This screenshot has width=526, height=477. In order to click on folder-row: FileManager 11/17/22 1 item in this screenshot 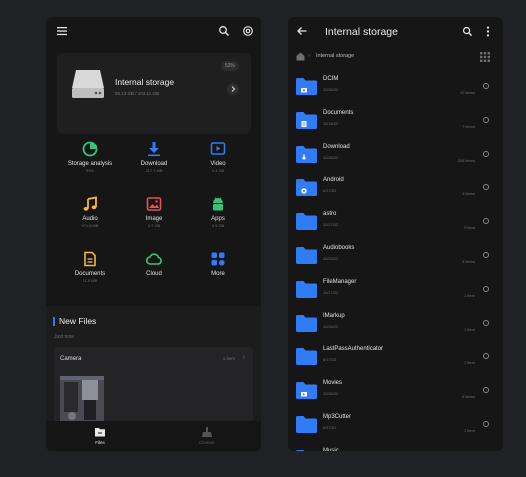, I will do `click(395, 290)`.